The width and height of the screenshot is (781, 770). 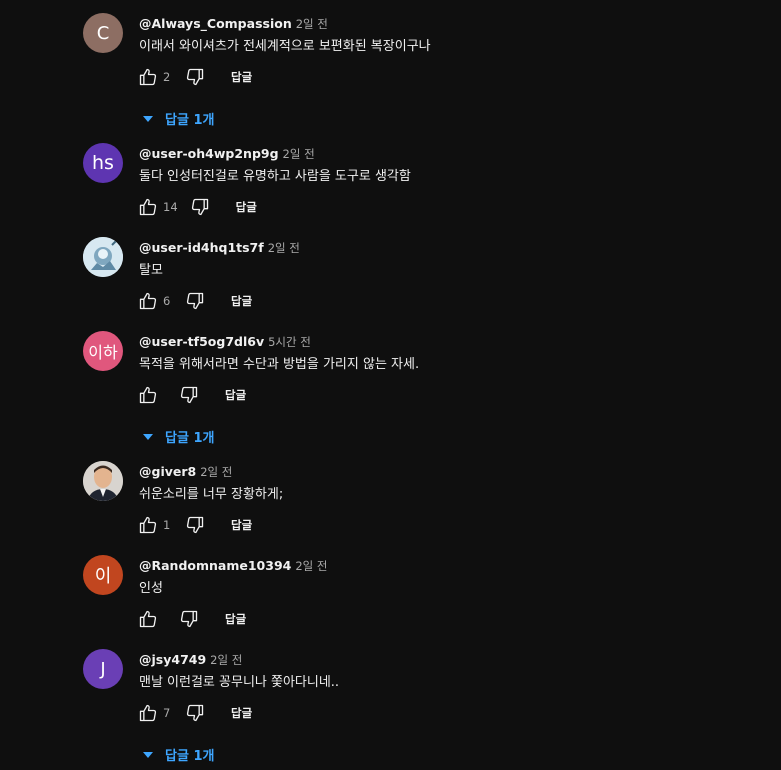 I want to click on comment-text: 목적을 위해서라면 수단과 방법을 가리지 않는 자세., so click(x=279, y=364).